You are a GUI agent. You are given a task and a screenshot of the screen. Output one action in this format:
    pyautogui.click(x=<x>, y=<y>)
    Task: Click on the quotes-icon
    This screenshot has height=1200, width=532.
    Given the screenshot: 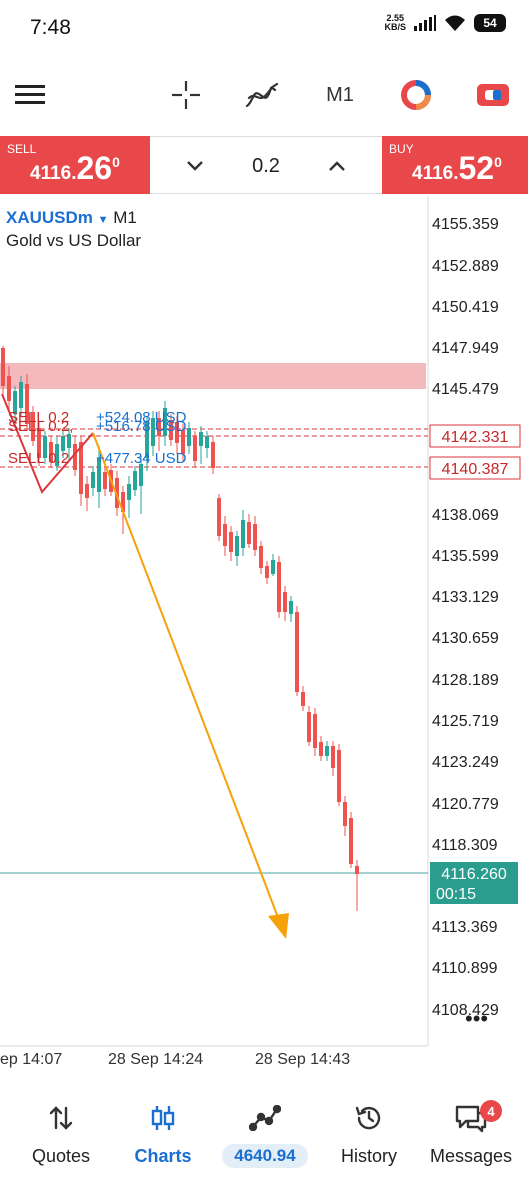 What is the action you would take?
    pyautogui.click(x=61, y=1118)
    